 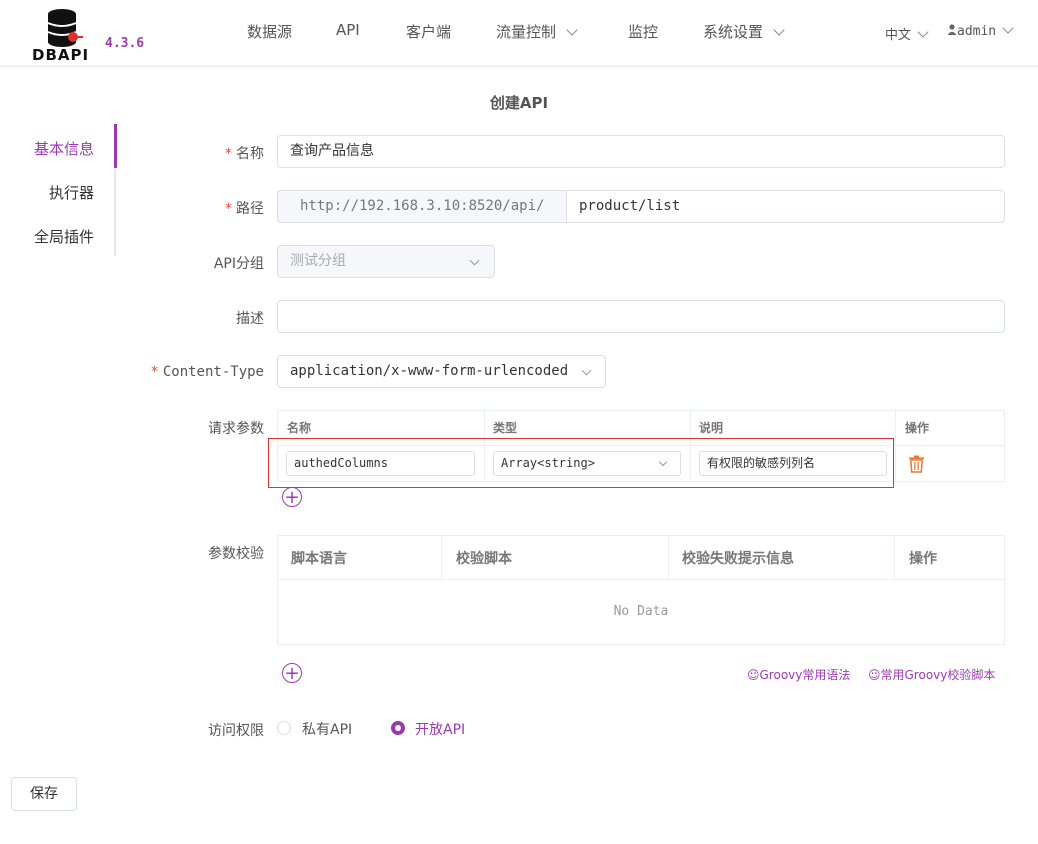 What do you see at coordinates (785, 206) in the screenshot?
I see `path-input: product/list` at bounding box center [785, 206].